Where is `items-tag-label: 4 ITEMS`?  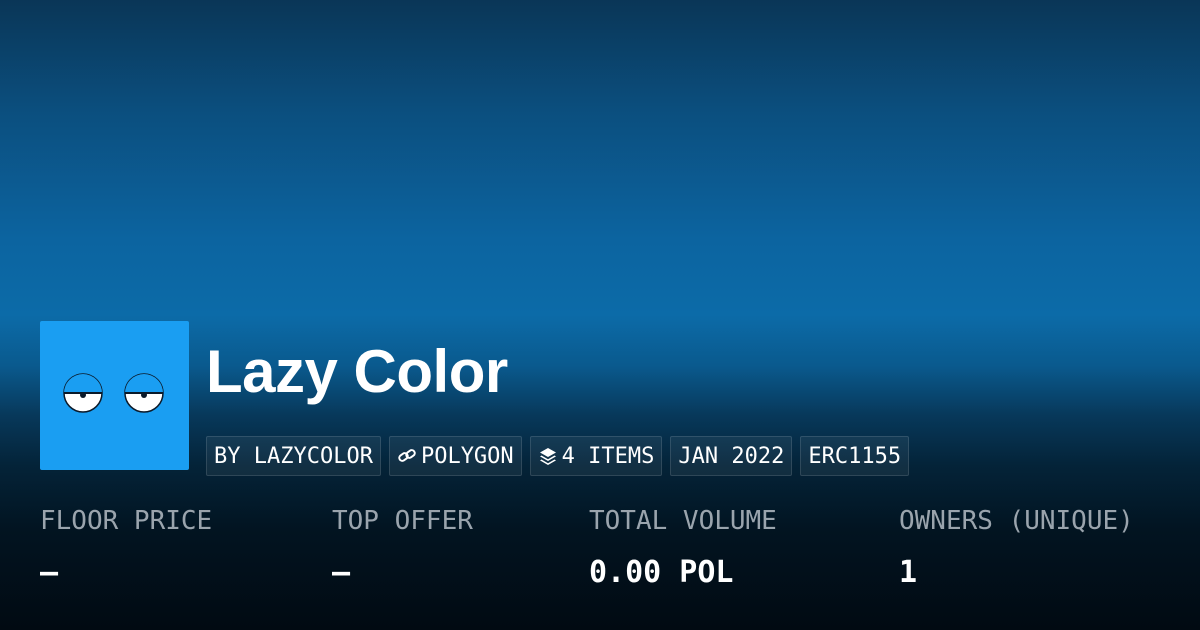
items-tag-label: 4 ITEMS is located at coordinates (608, 456).